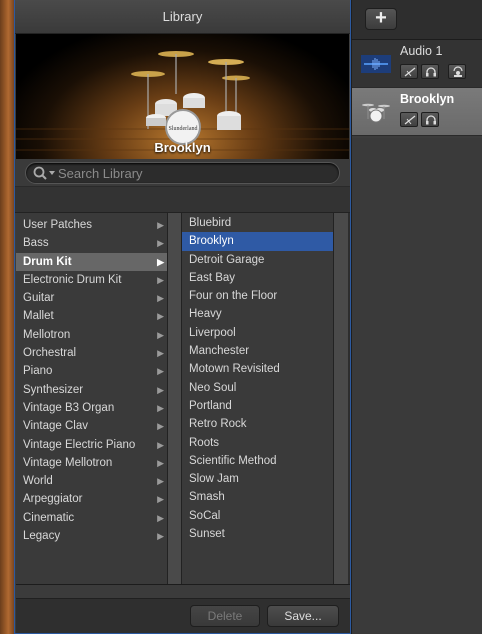 This screenshot has height=634, width=482. What do you see at coordinates (91, 536) in the screenshot?
I see `category-item: Legacy ▶` at bounding box center [91, 536].